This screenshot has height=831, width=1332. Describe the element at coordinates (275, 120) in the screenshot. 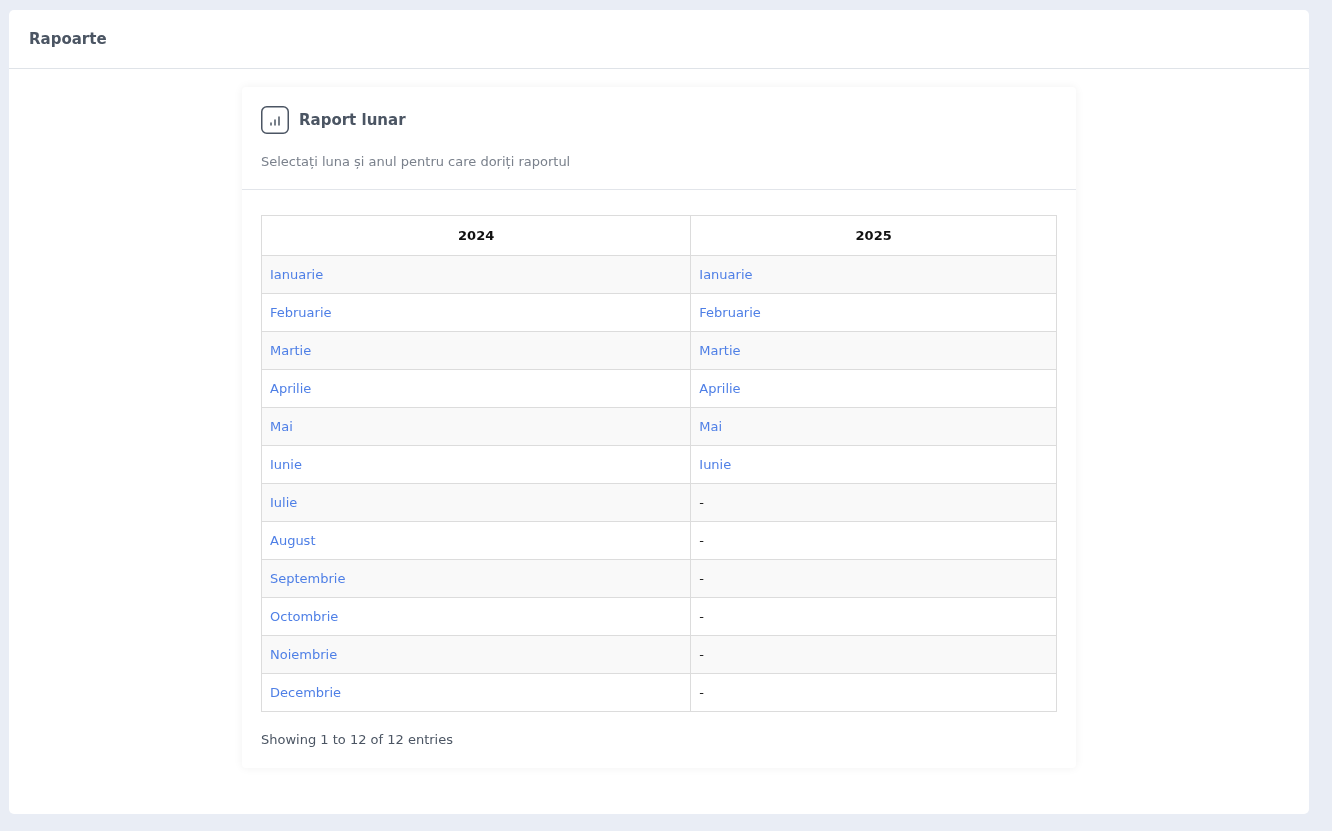

I see `bar-chart-icon` at that location.